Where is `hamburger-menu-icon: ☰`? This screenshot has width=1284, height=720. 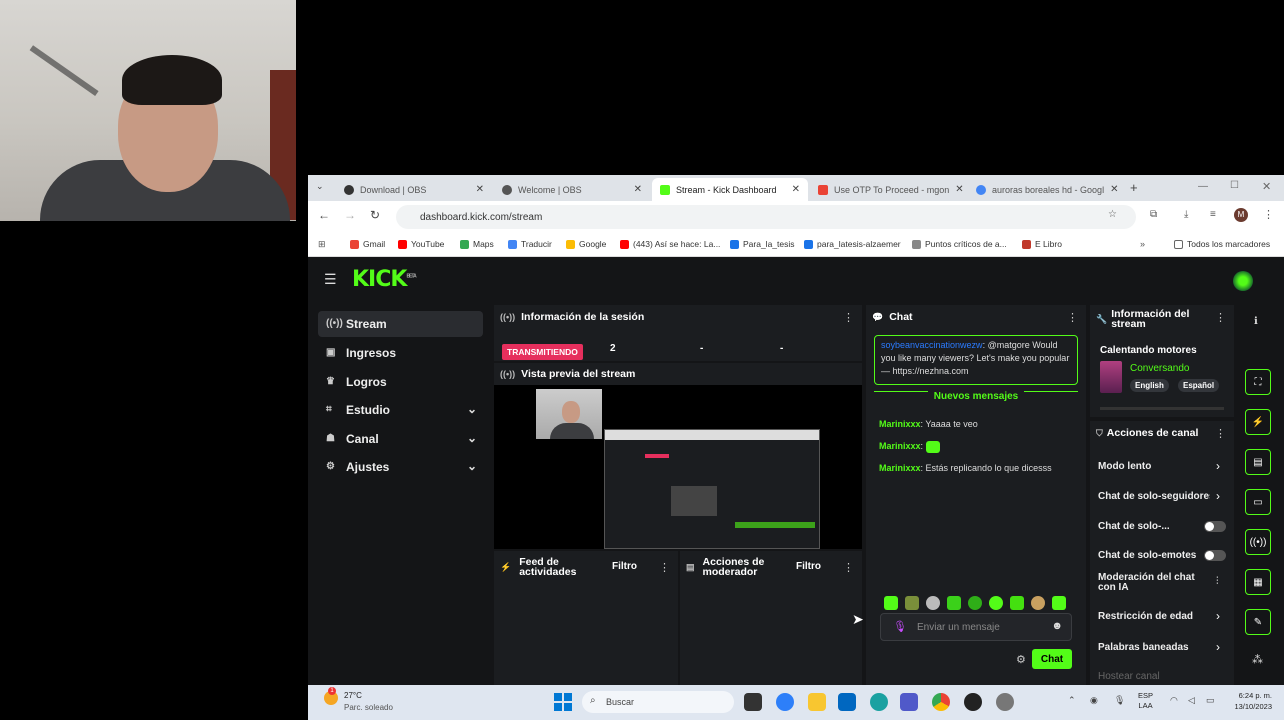 hamburger-menu-icon: ☰ is located at coordinates (330, 279).